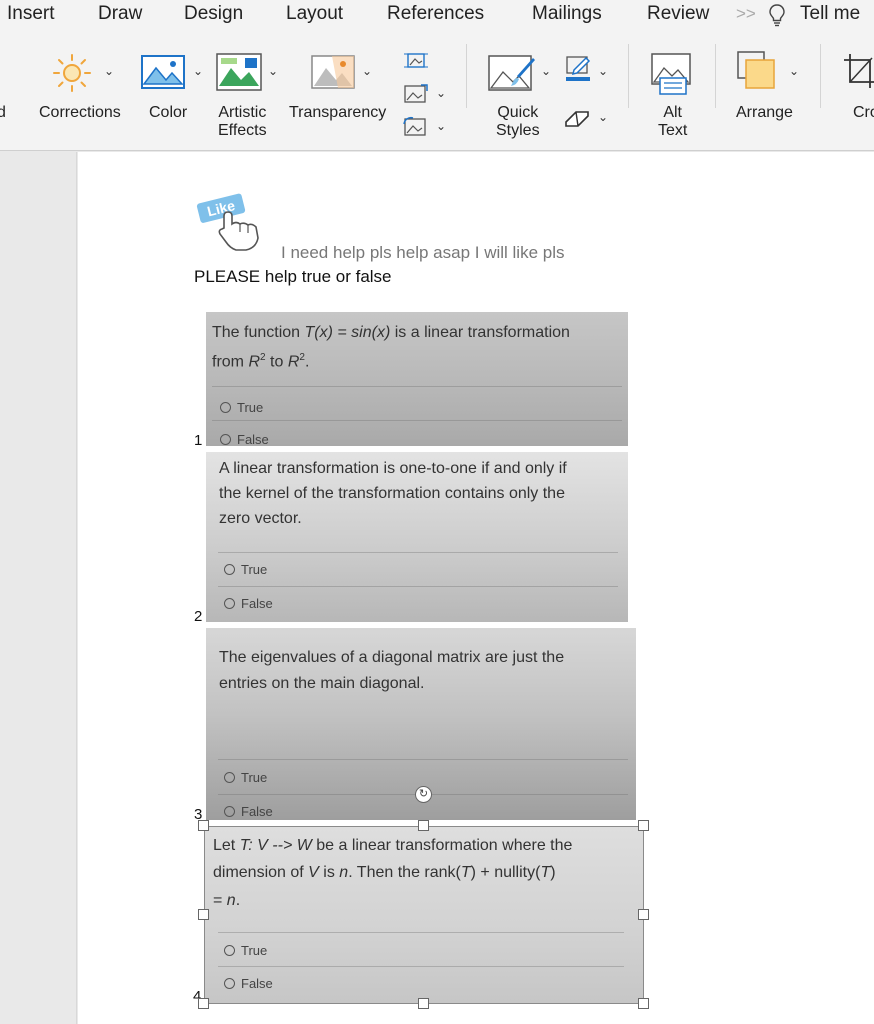 The width and height of the screenshot is (874, 1024). What do you see at coordinates (512, 74) in the screenshot?
I see `quick-styles-icon` at bounding box center [512, 74].